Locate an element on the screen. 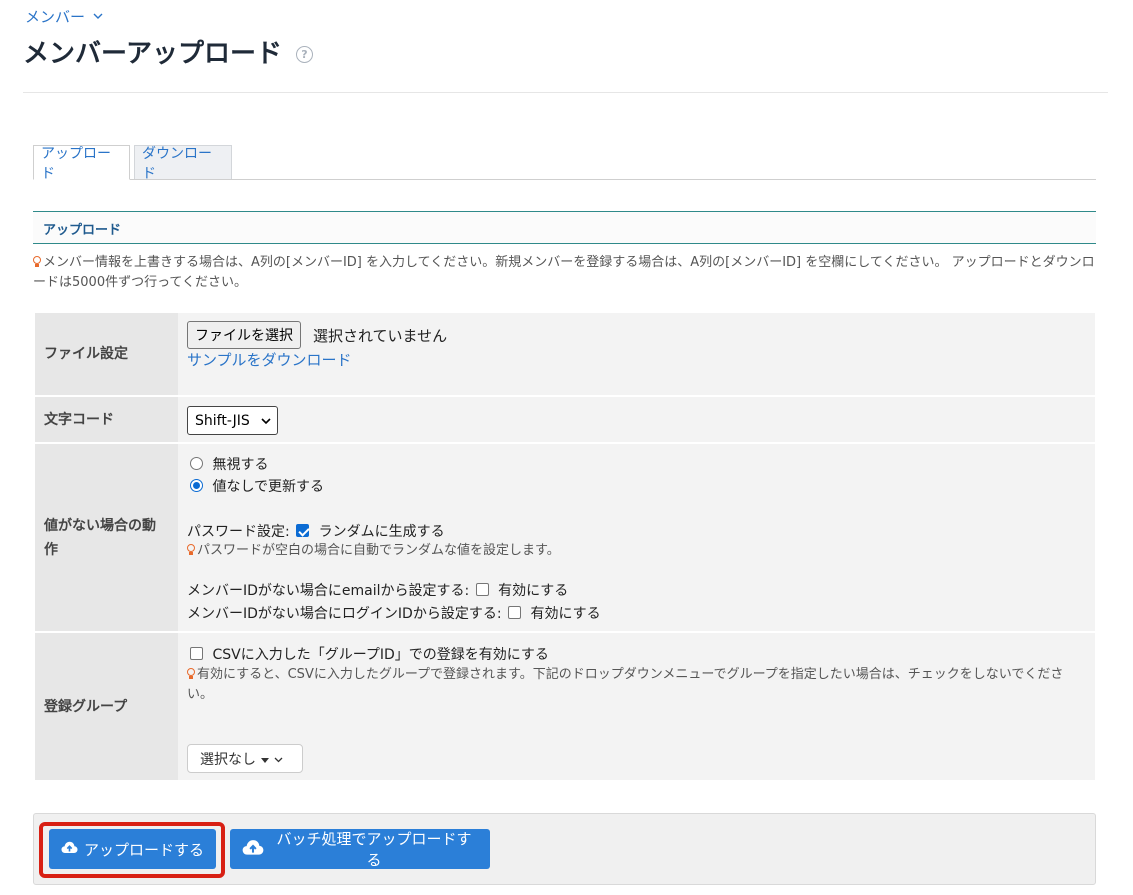 This screenshot has height=895, width=1133. login-enable-checkbox is located at coordinates (514, 612).